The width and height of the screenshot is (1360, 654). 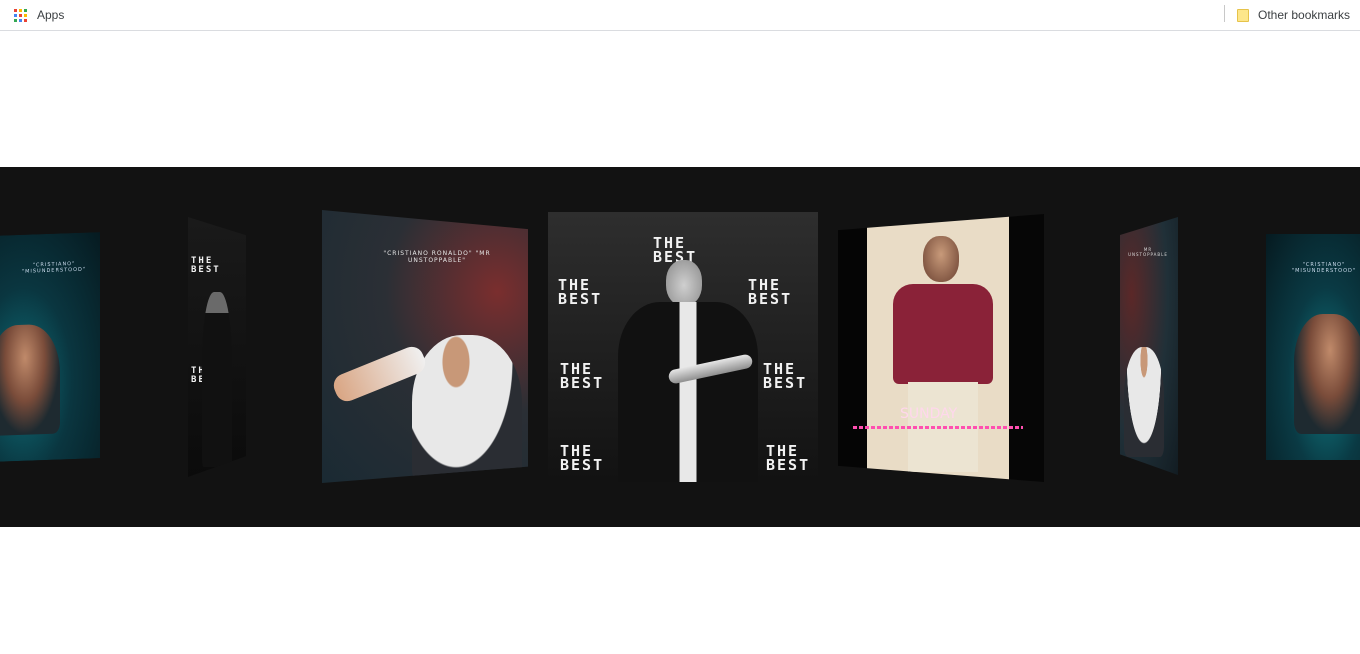 I want to click on poster-caption: "CRISTIANO RONALDO" "MR UNSTOPPABLE", so click(x=437, y=257).